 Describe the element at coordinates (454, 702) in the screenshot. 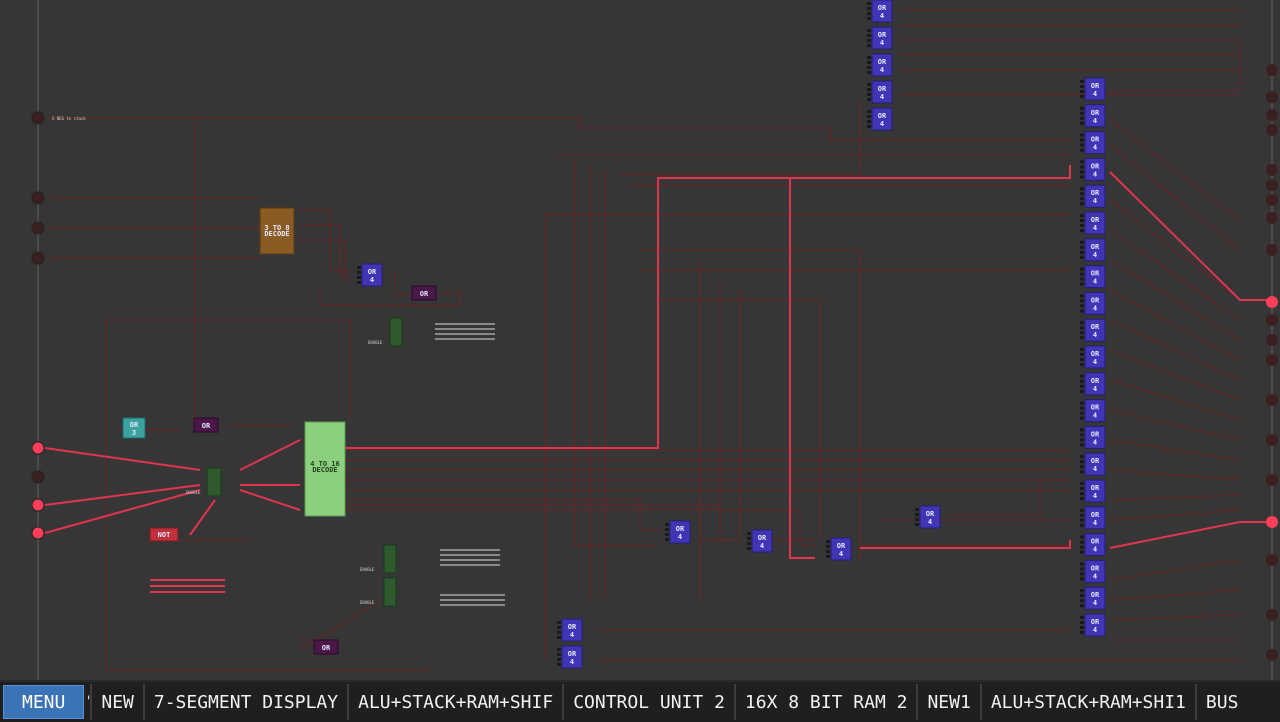

I see `tab-alu-stack-ram-shif: ALU+STACK+RAM+SHIF` at that location.